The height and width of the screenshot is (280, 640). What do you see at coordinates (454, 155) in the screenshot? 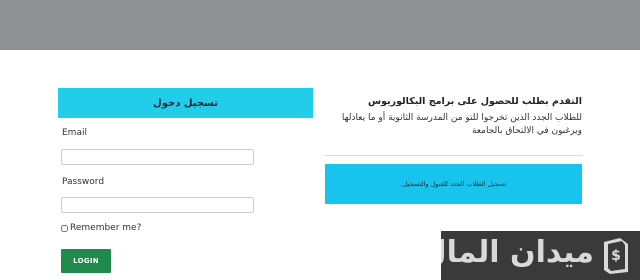
I see `section-divider` at bounding box center [454, 155].